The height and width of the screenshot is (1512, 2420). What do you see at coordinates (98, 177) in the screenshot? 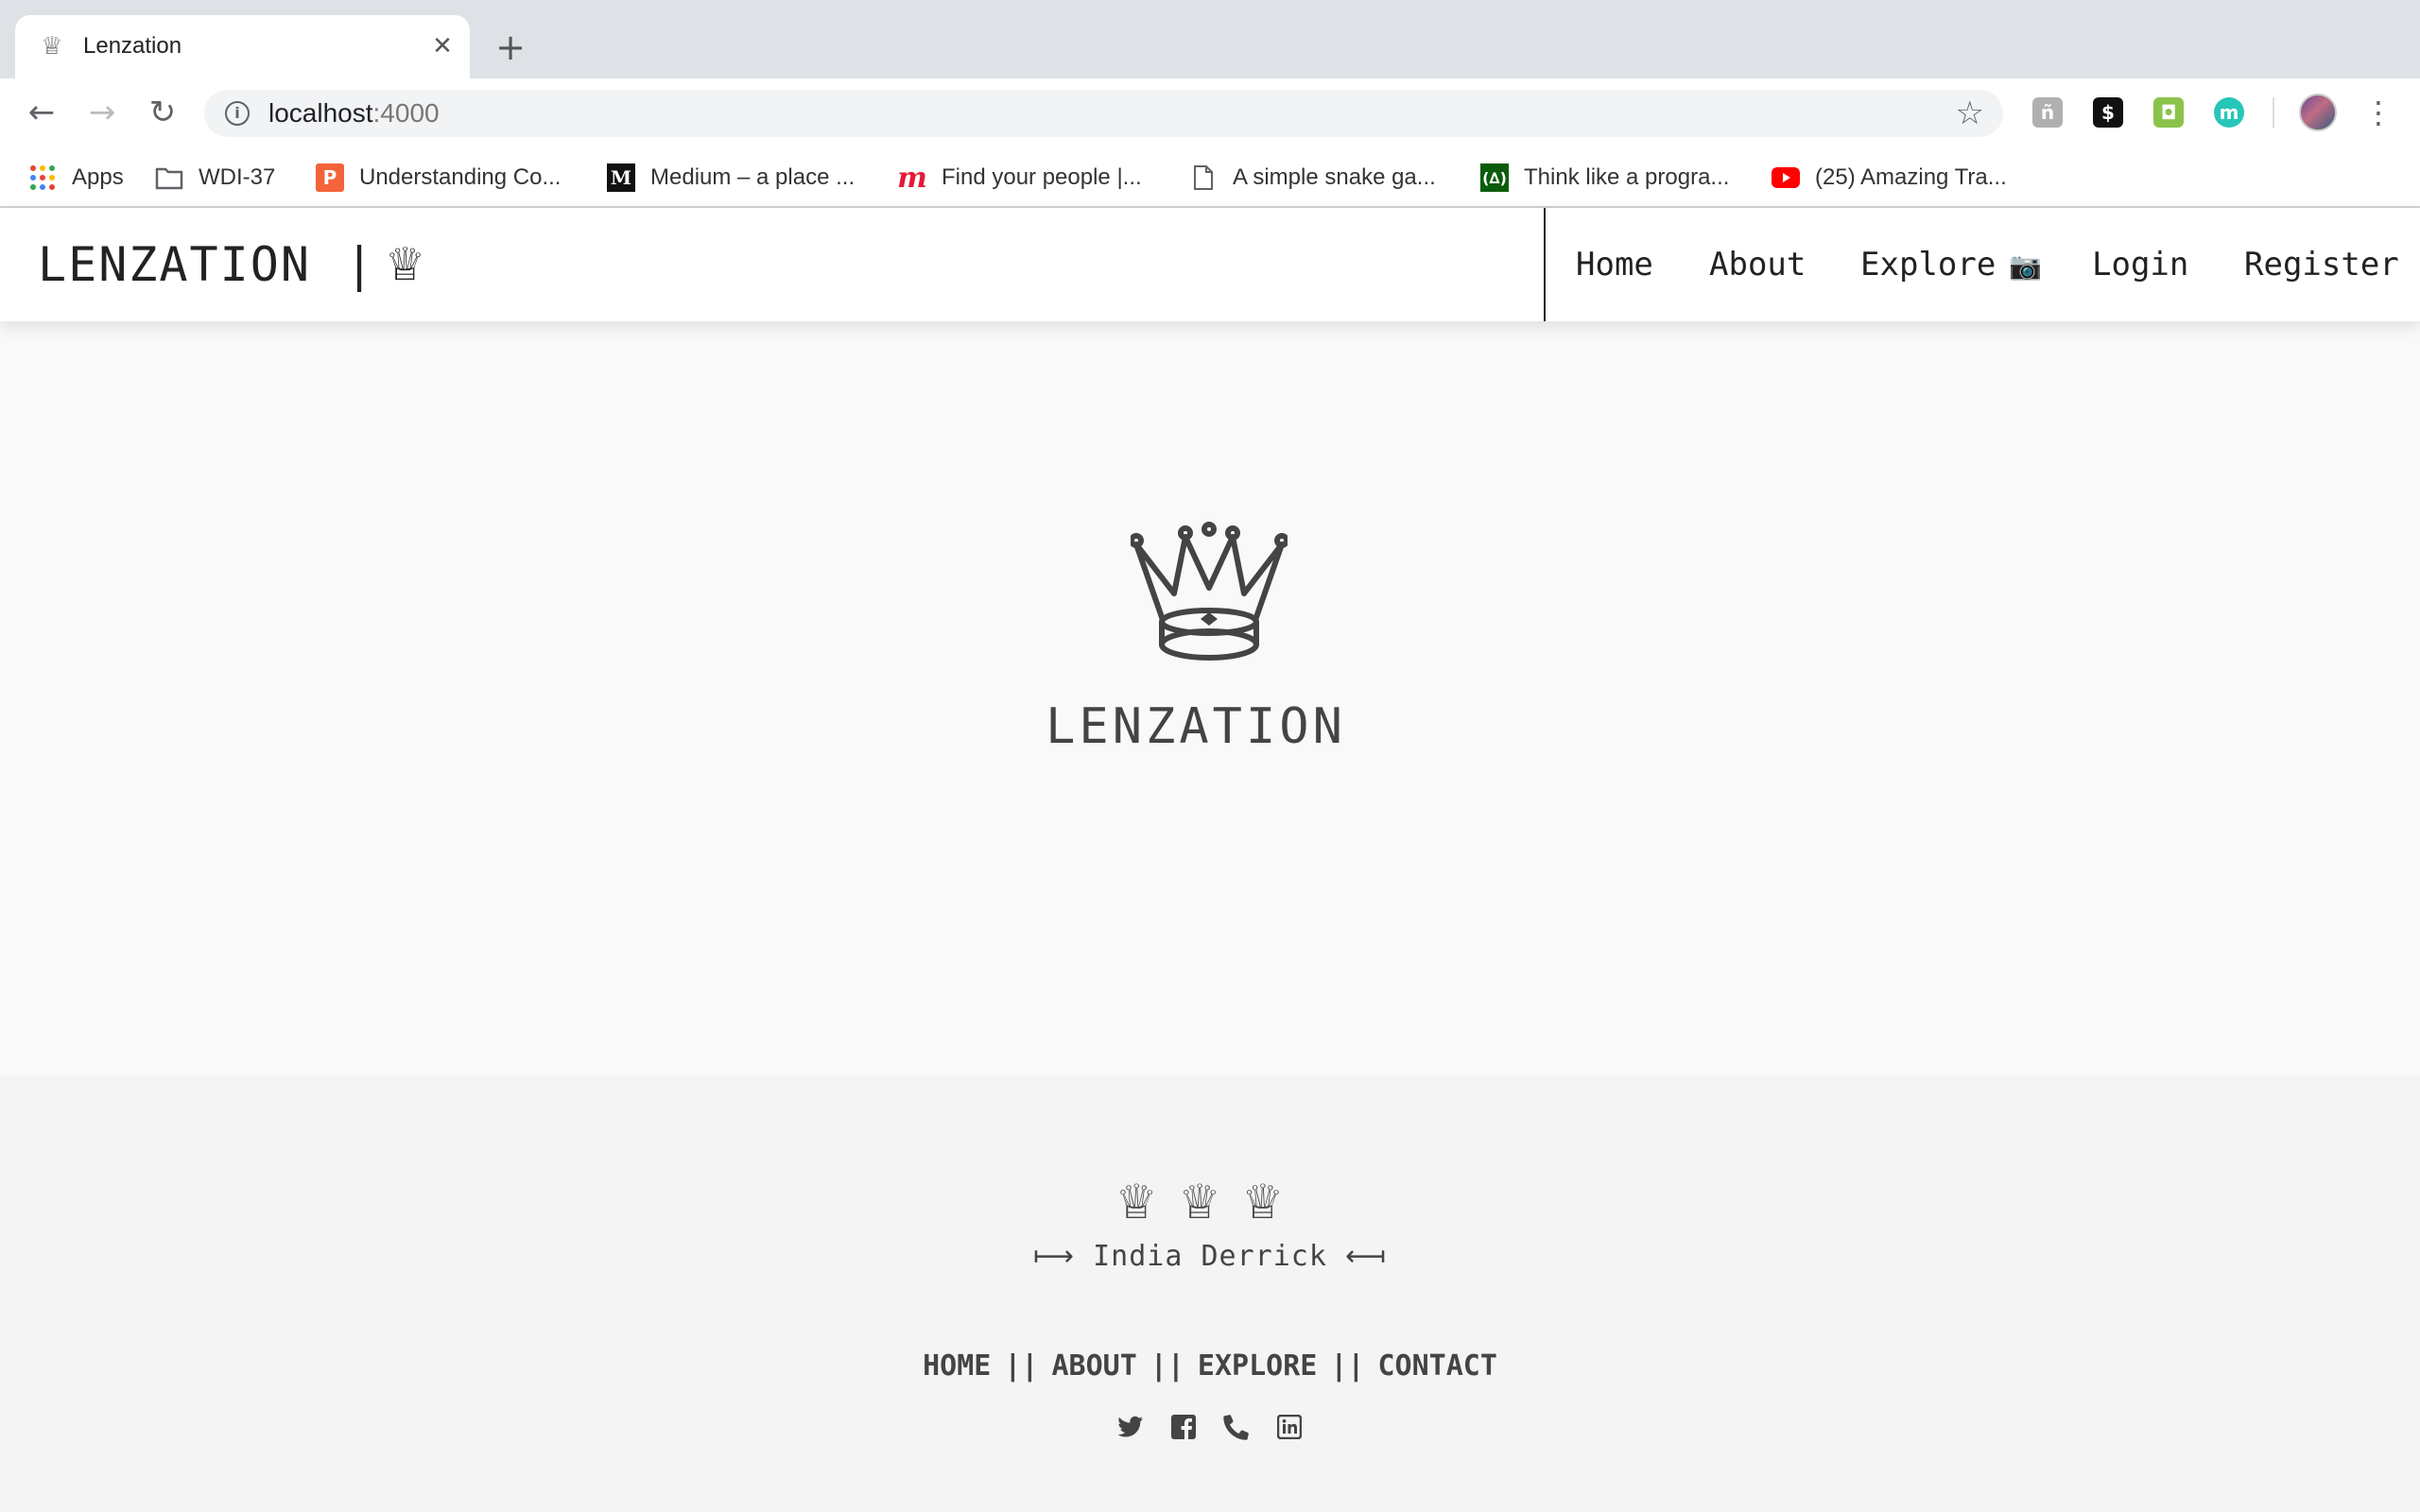
I see `bookmark-label: Apps` at bounding box center [98, 177].